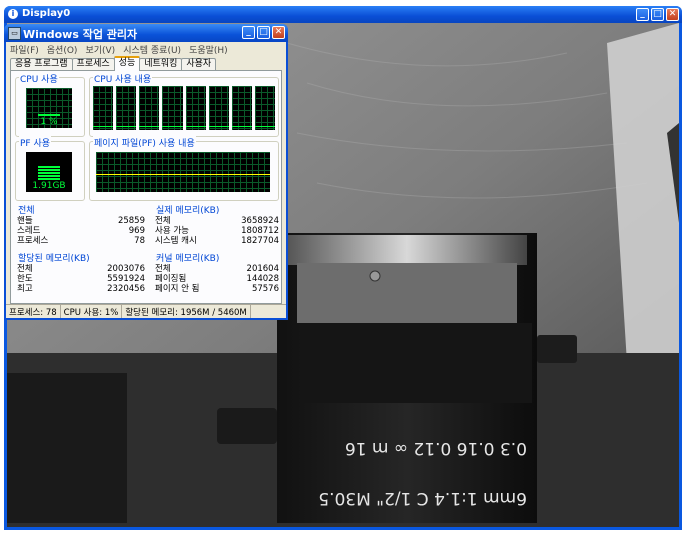 This screenshot has width=686, height=535. I want to click on pf-history-graph, so click(183, 172).